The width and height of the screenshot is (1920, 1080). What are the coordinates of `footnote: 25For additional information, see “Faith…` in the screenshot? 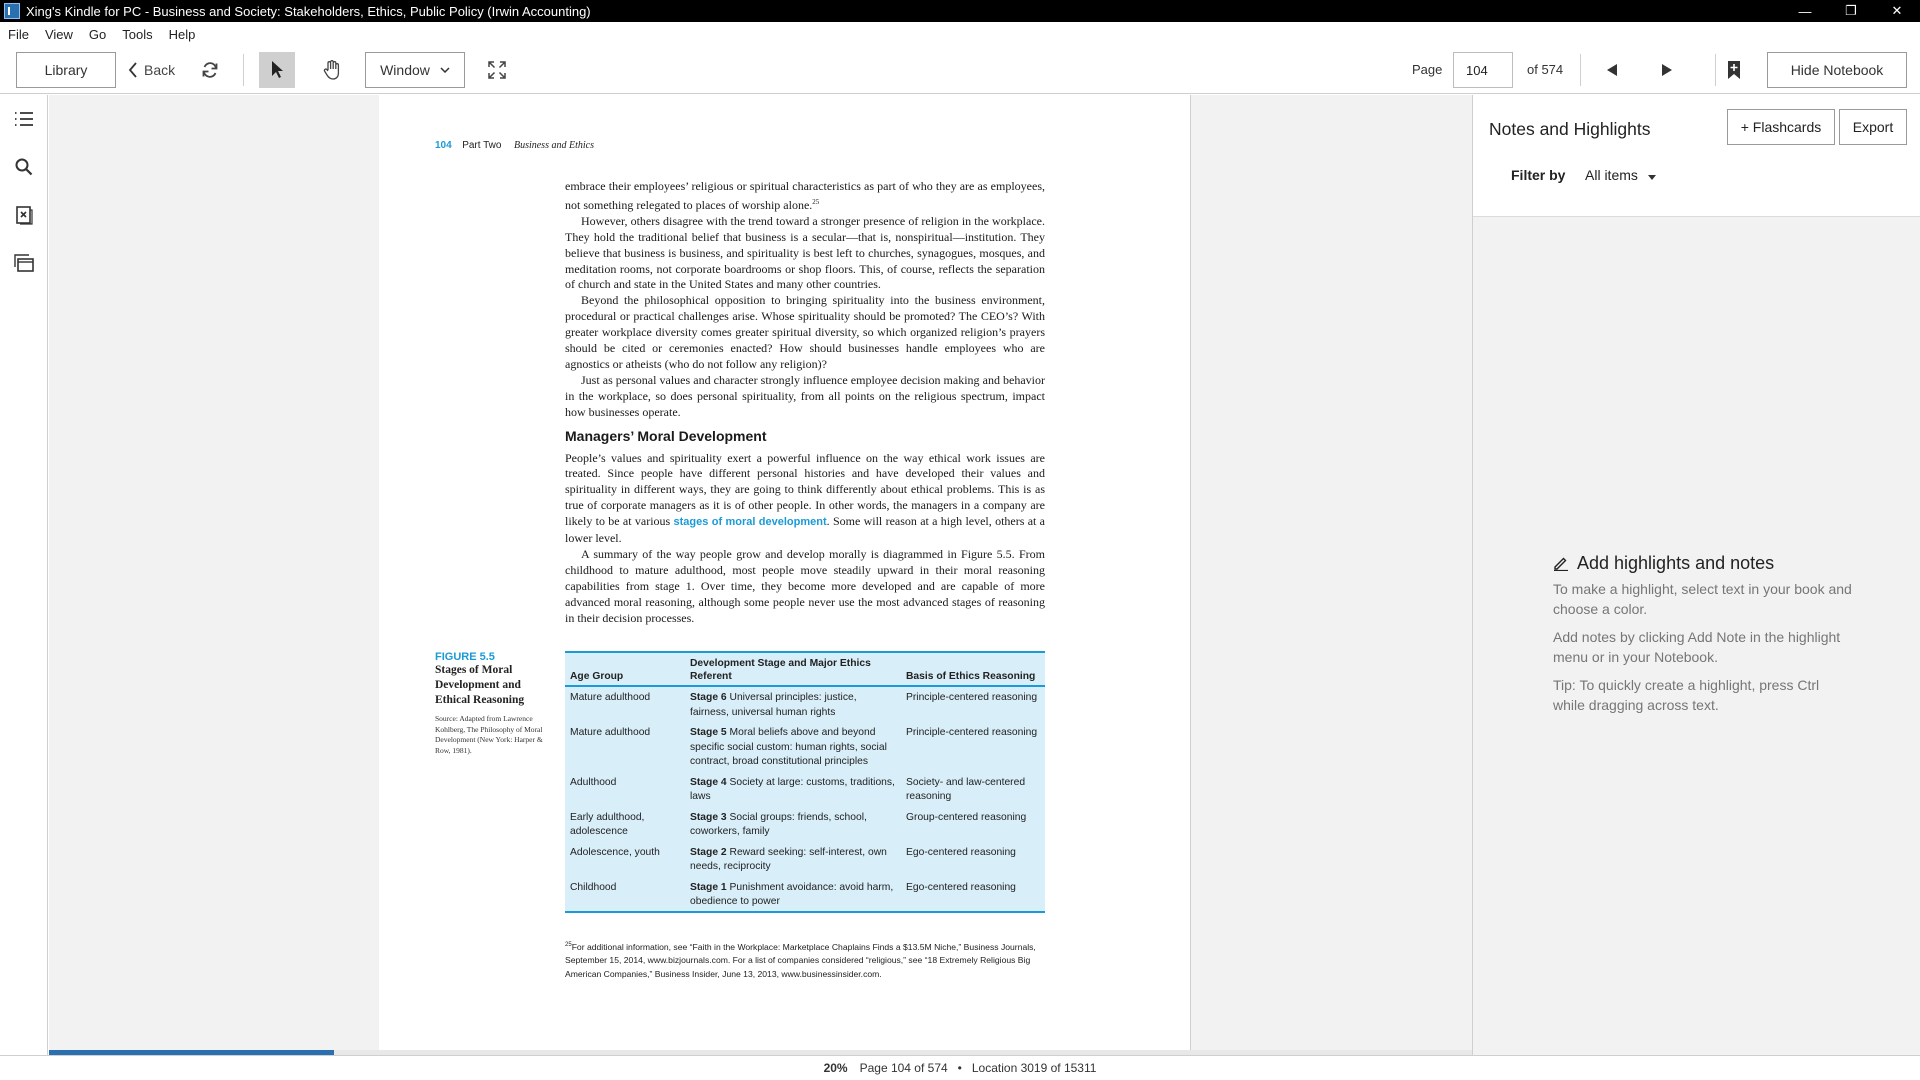 It's located at (810, 960).